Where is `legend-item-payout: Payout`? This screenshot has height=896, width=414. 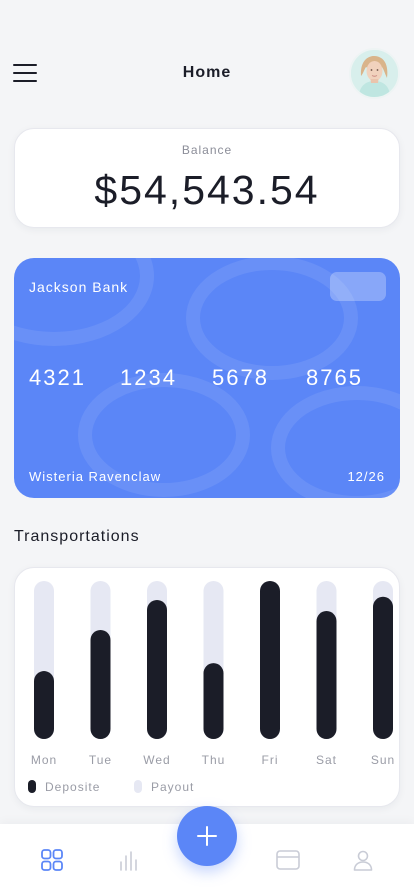 legend-item-payout: Payout is located at coordinates (164, 788).